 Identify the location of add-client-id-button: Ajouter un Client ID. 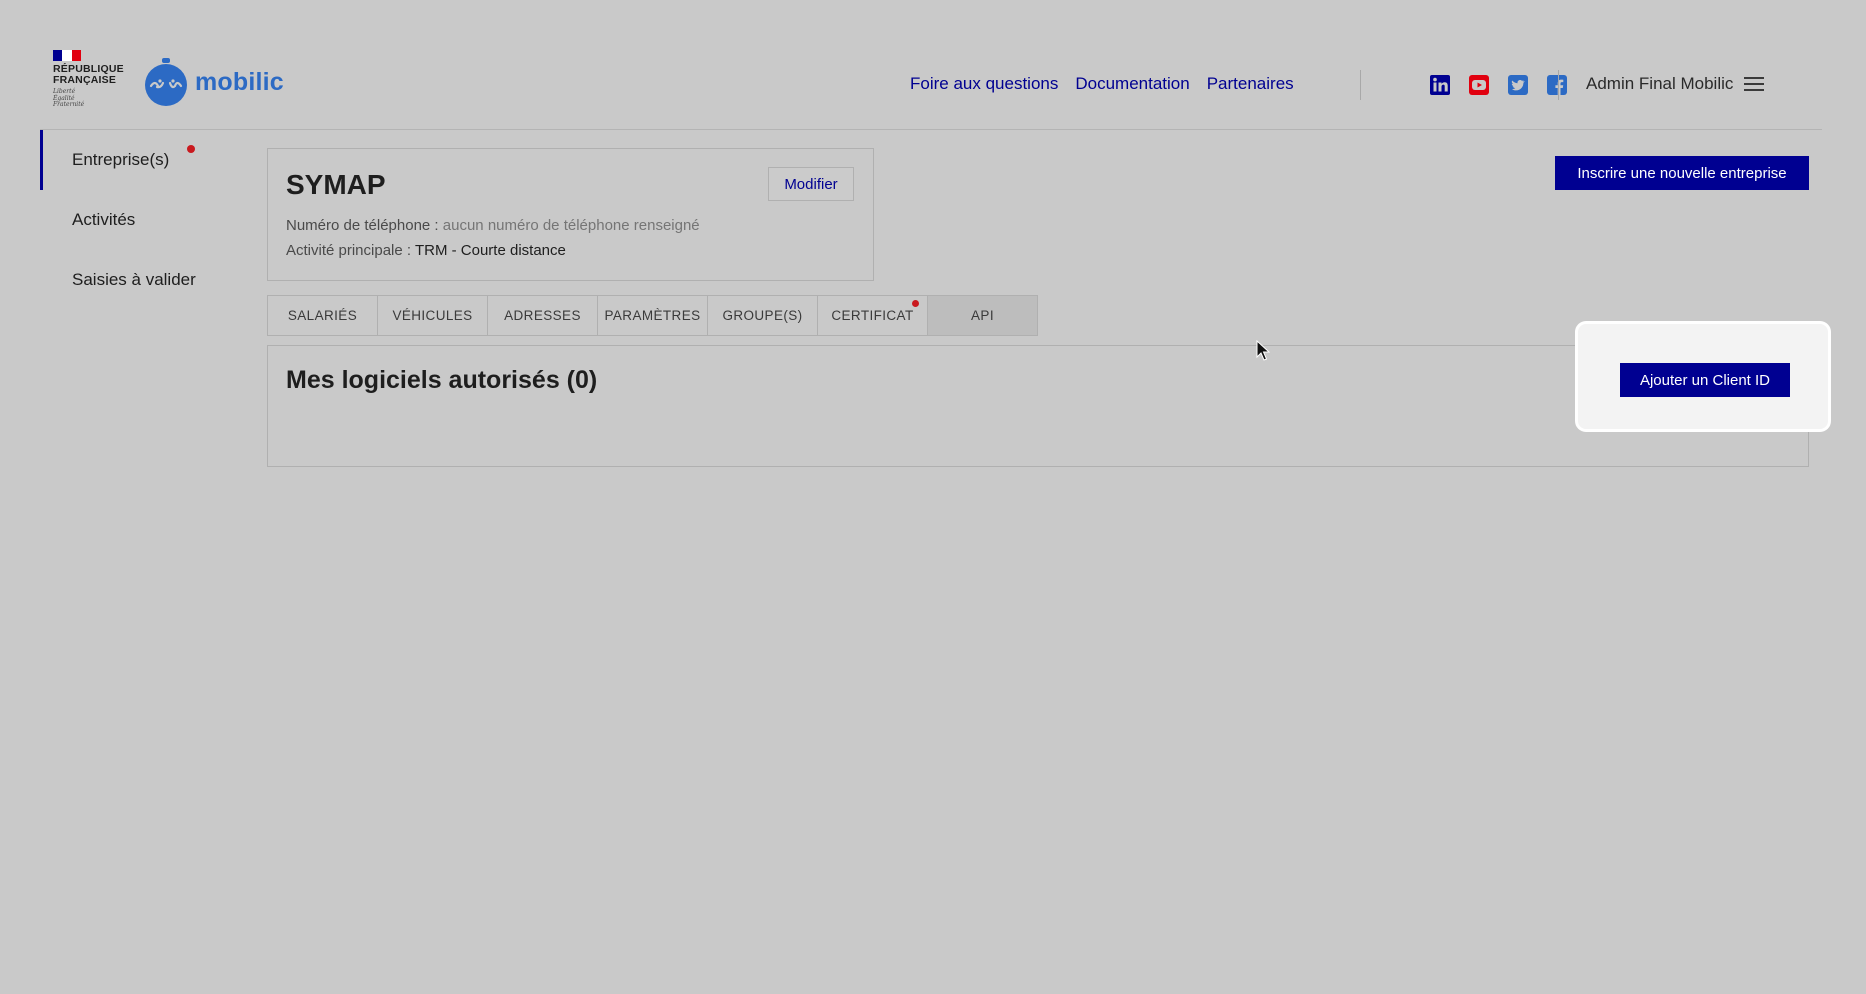
(1705, 380).